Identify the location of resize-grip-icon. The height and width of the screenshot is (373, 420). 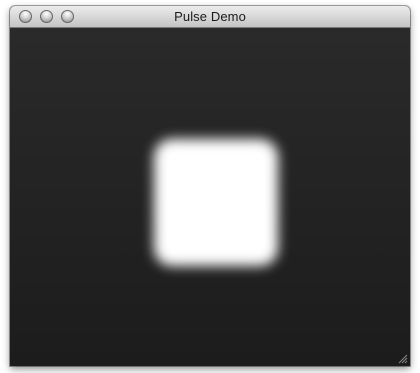
(402, 358).